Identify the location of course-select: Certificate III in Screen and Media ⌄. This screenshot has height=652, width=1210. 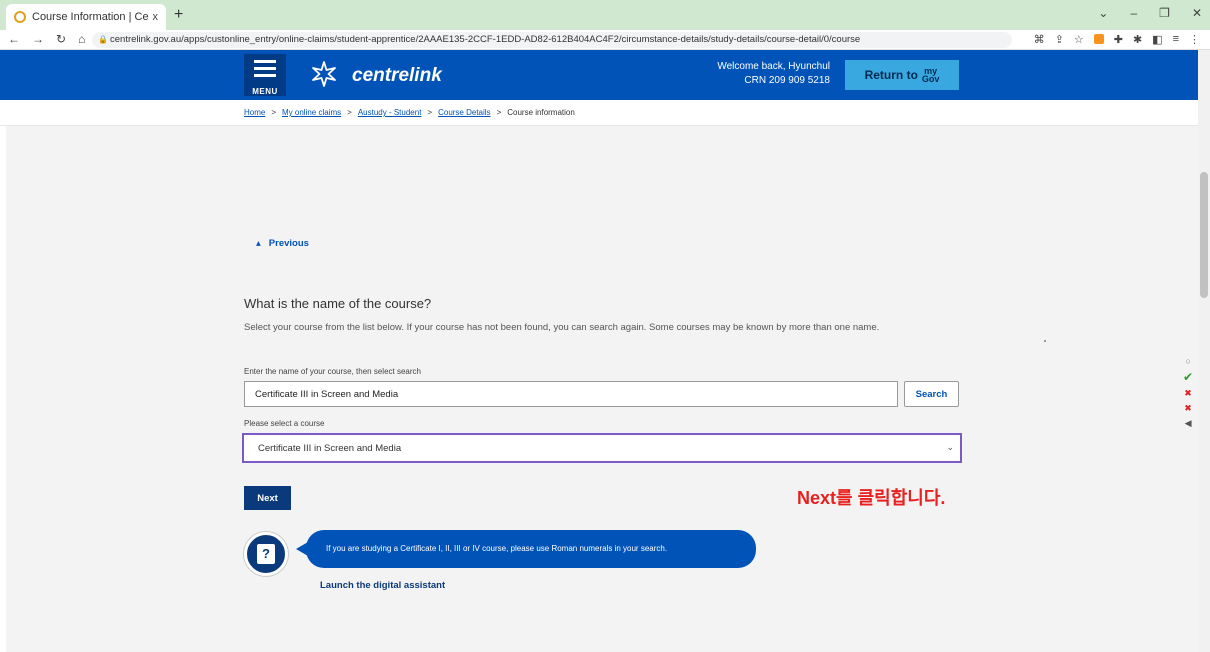
(602, 448).